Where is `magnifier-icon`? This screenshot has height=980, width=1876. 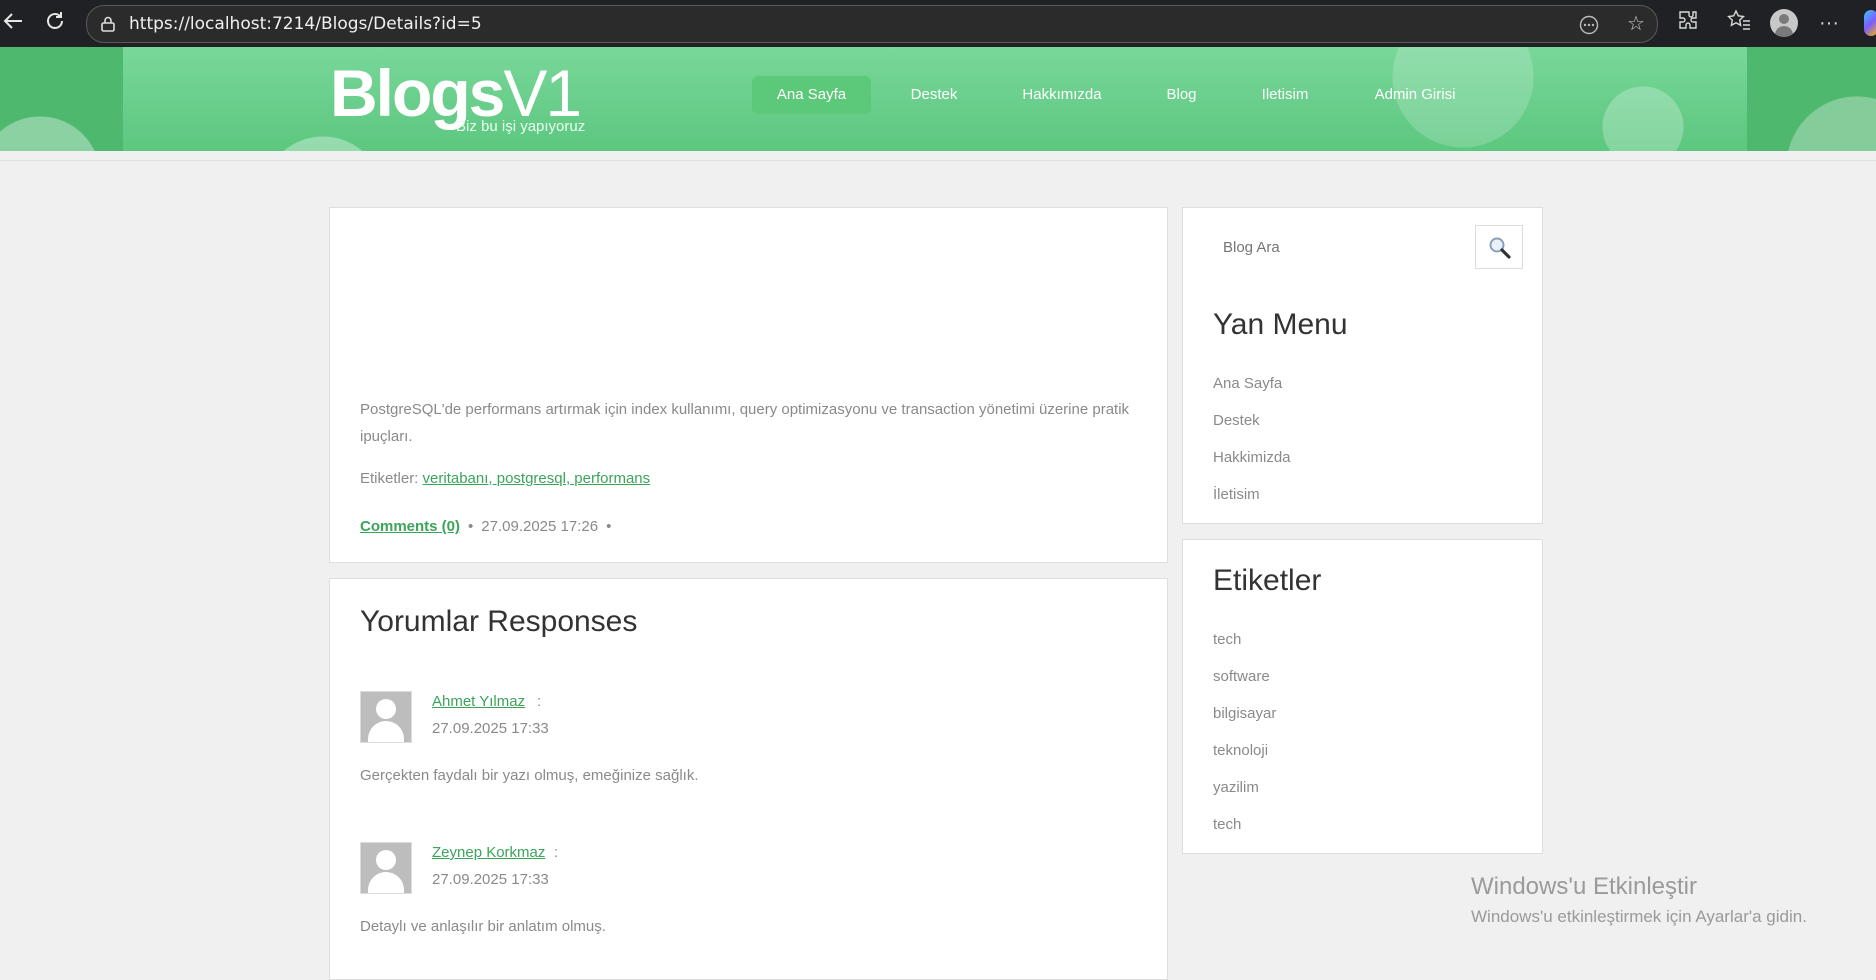
magnifier-icon is located at coordinates (1500, 248).